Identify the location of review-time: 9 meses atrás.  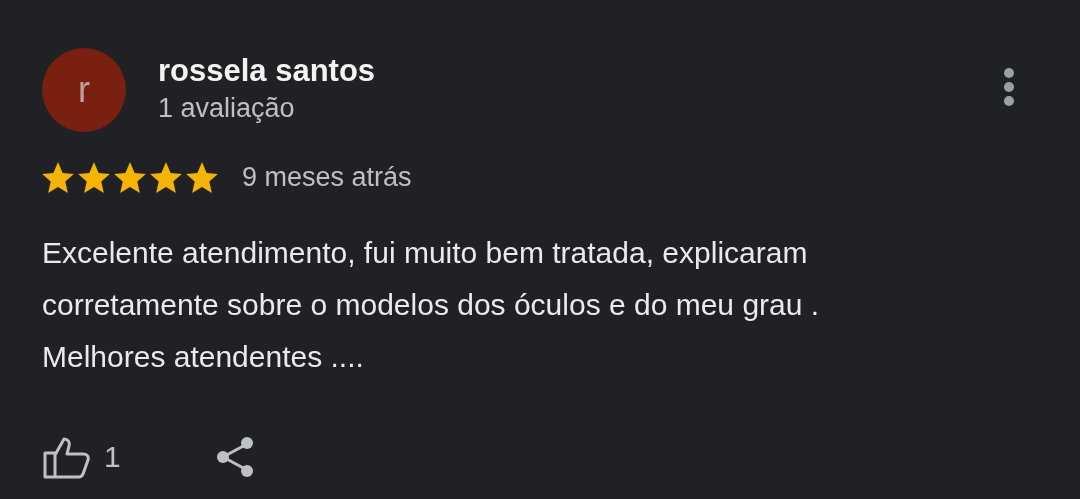
(327, 177).